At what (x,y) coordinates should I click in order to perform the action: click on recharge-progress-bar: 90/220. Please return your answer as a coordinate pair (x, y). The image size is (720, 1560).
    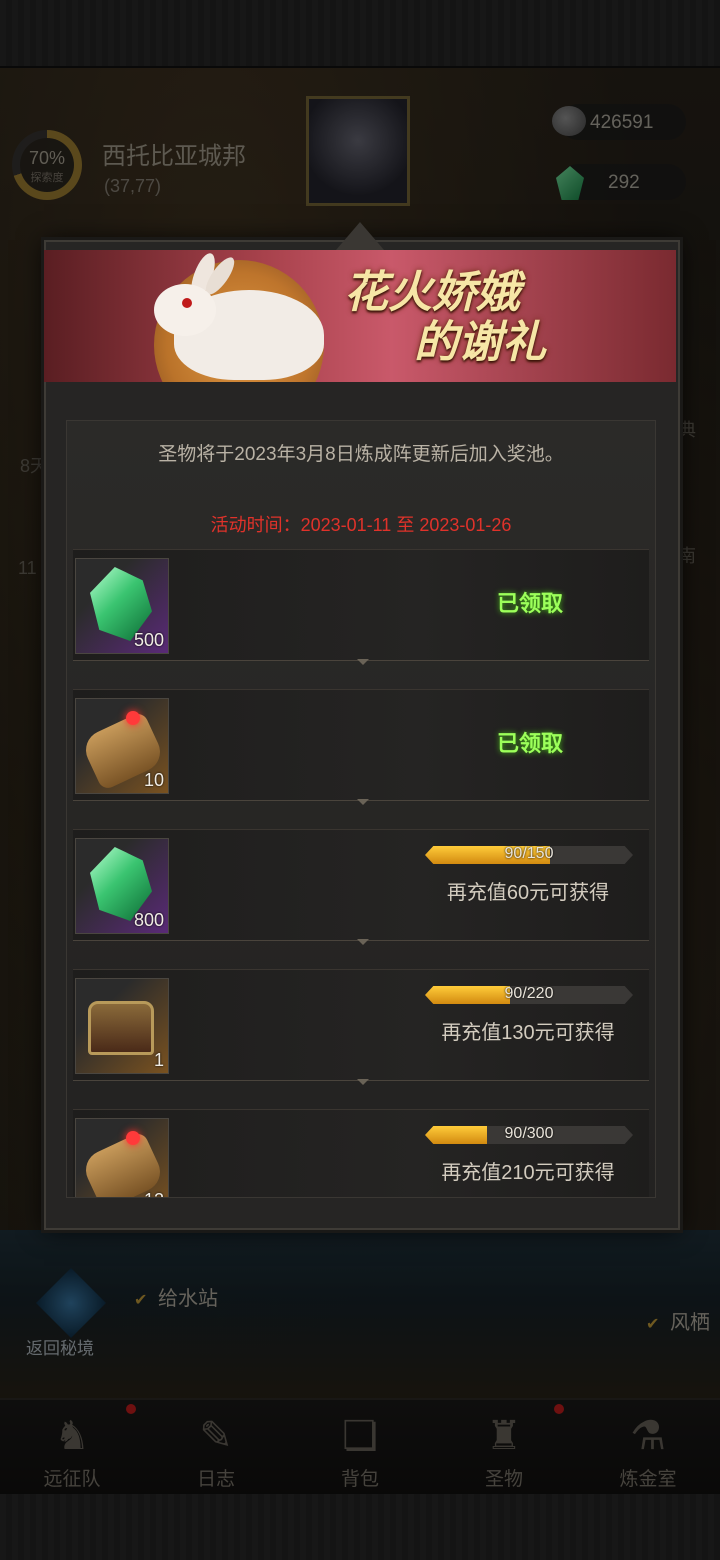
    Looking at the image, I should click on (529, 995).